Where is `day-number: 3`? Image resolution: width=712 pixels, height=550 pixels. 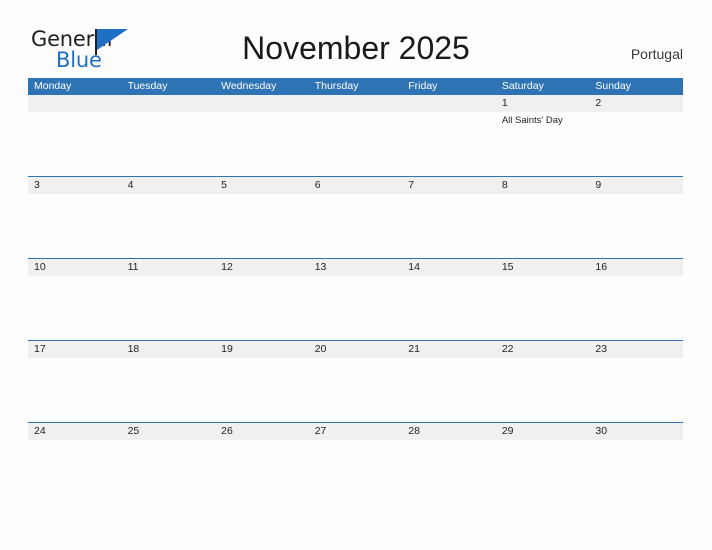
day-number: 3 is located at coordinates (75, 185).